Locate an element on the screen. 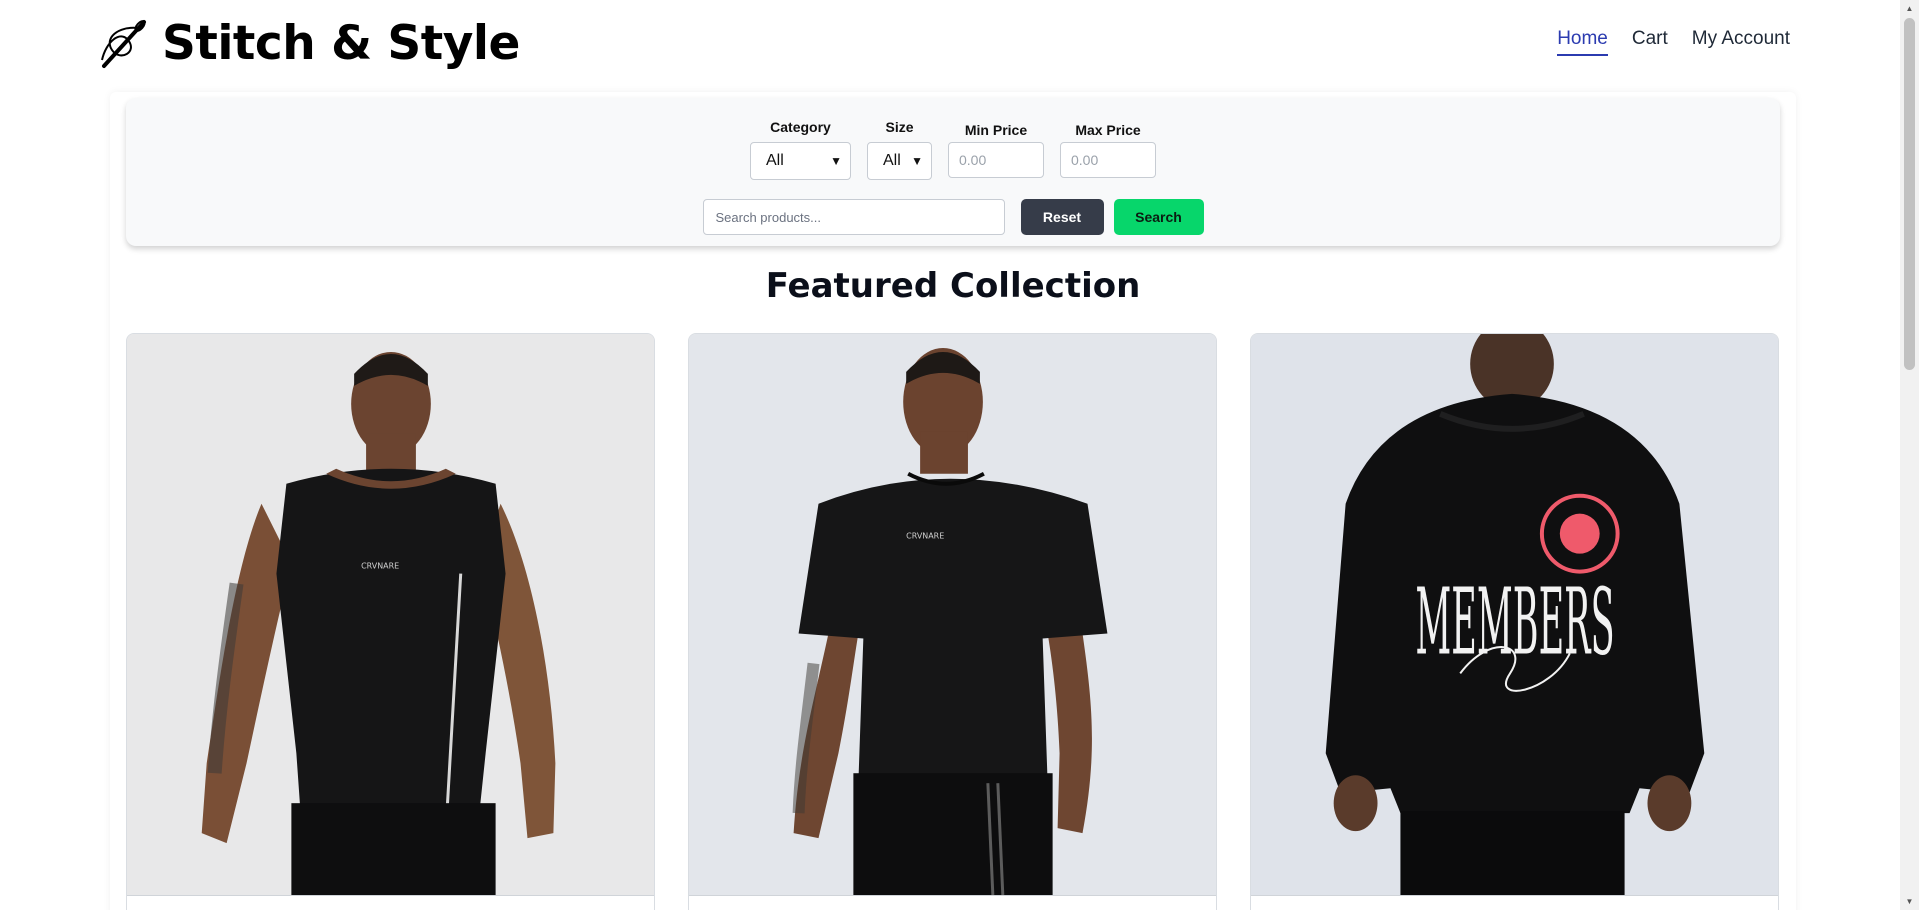 The width and height of the screenshot is (1919, 910). filter-panel: Category All ▼ Size All ▼ Min Price 0.00 is located at coordinates (953, 172).